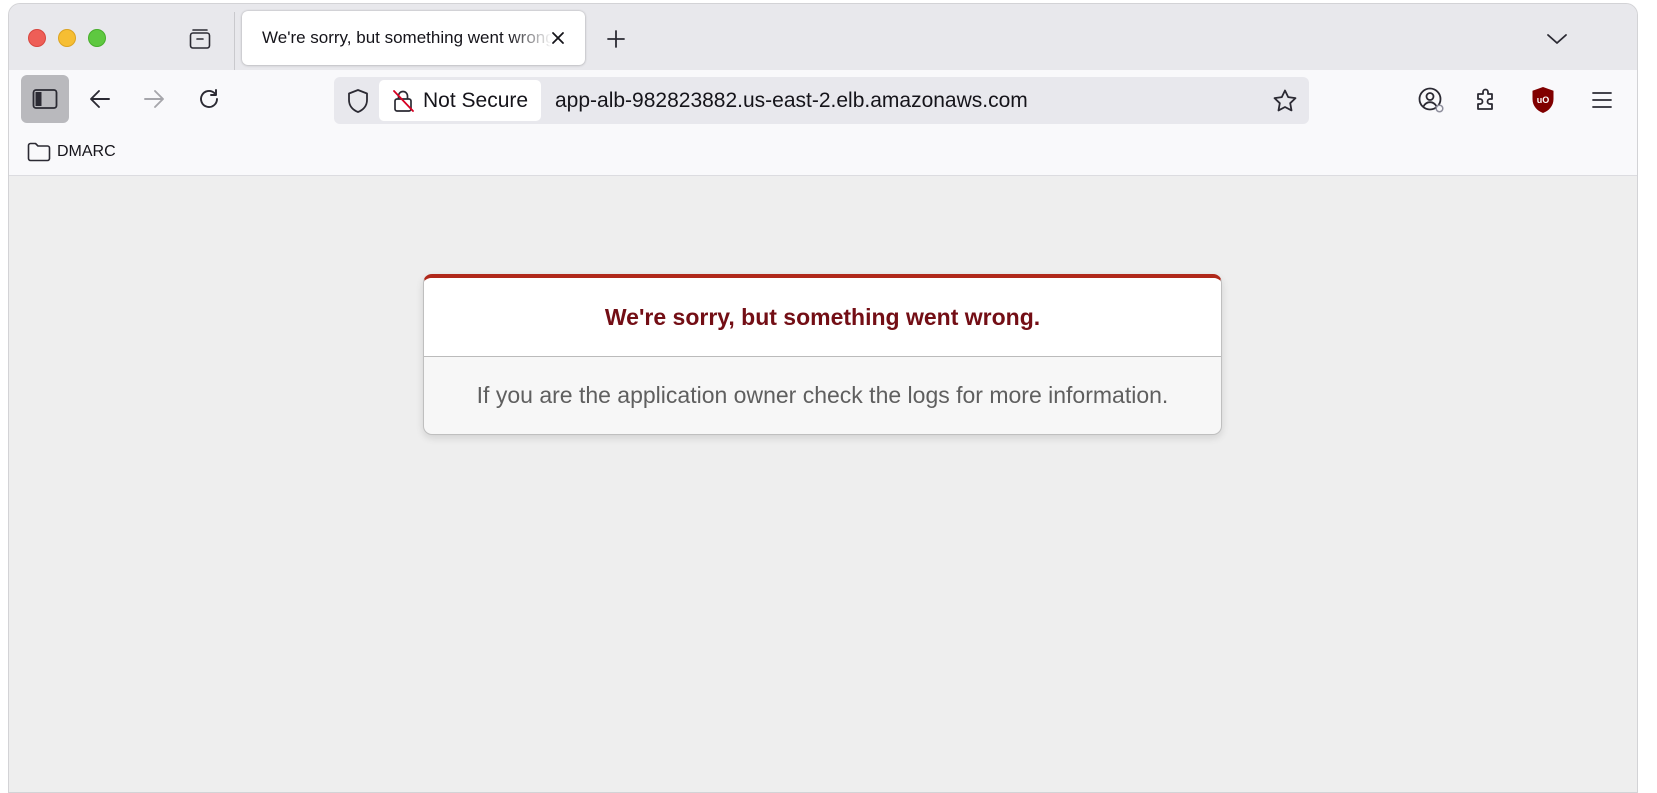 Image resolution: width=1657 pixels, height=793 pixels. I want to click on hamburger-icon, so click(1602, 100).